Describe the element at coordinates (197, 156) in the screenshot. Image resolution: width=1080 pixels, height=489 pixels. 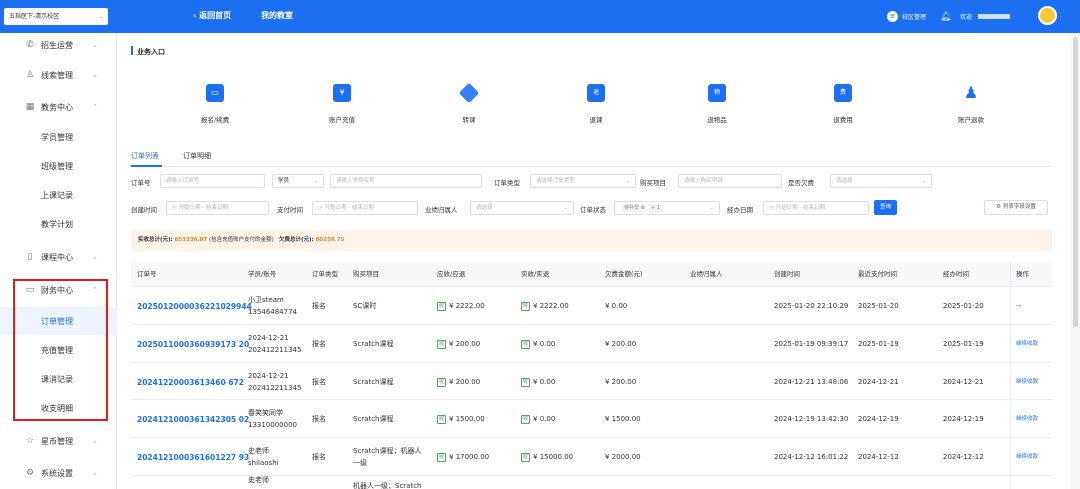
I see `tab-order-details: 订单明细` at that location.